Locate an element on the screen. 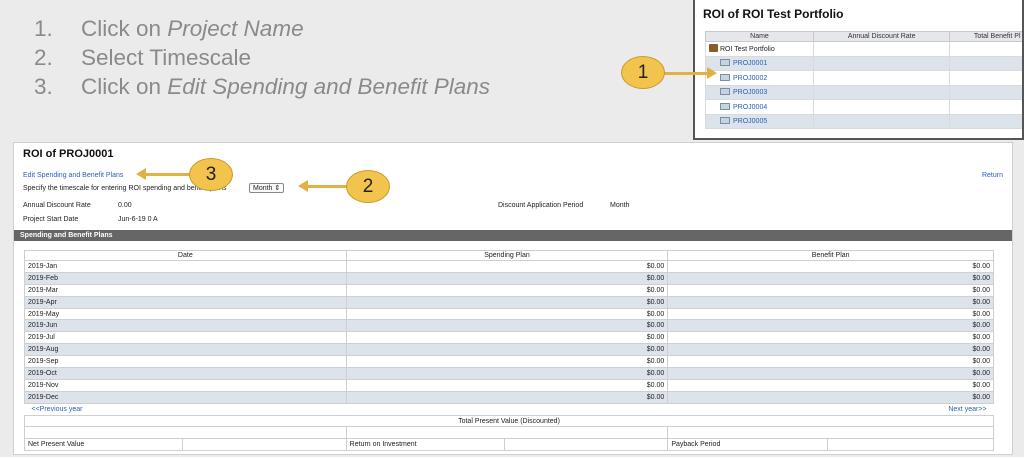 The width and height of the screenshot is (1024, 457). timescale-value: Month is located at coordinates (263, 188).